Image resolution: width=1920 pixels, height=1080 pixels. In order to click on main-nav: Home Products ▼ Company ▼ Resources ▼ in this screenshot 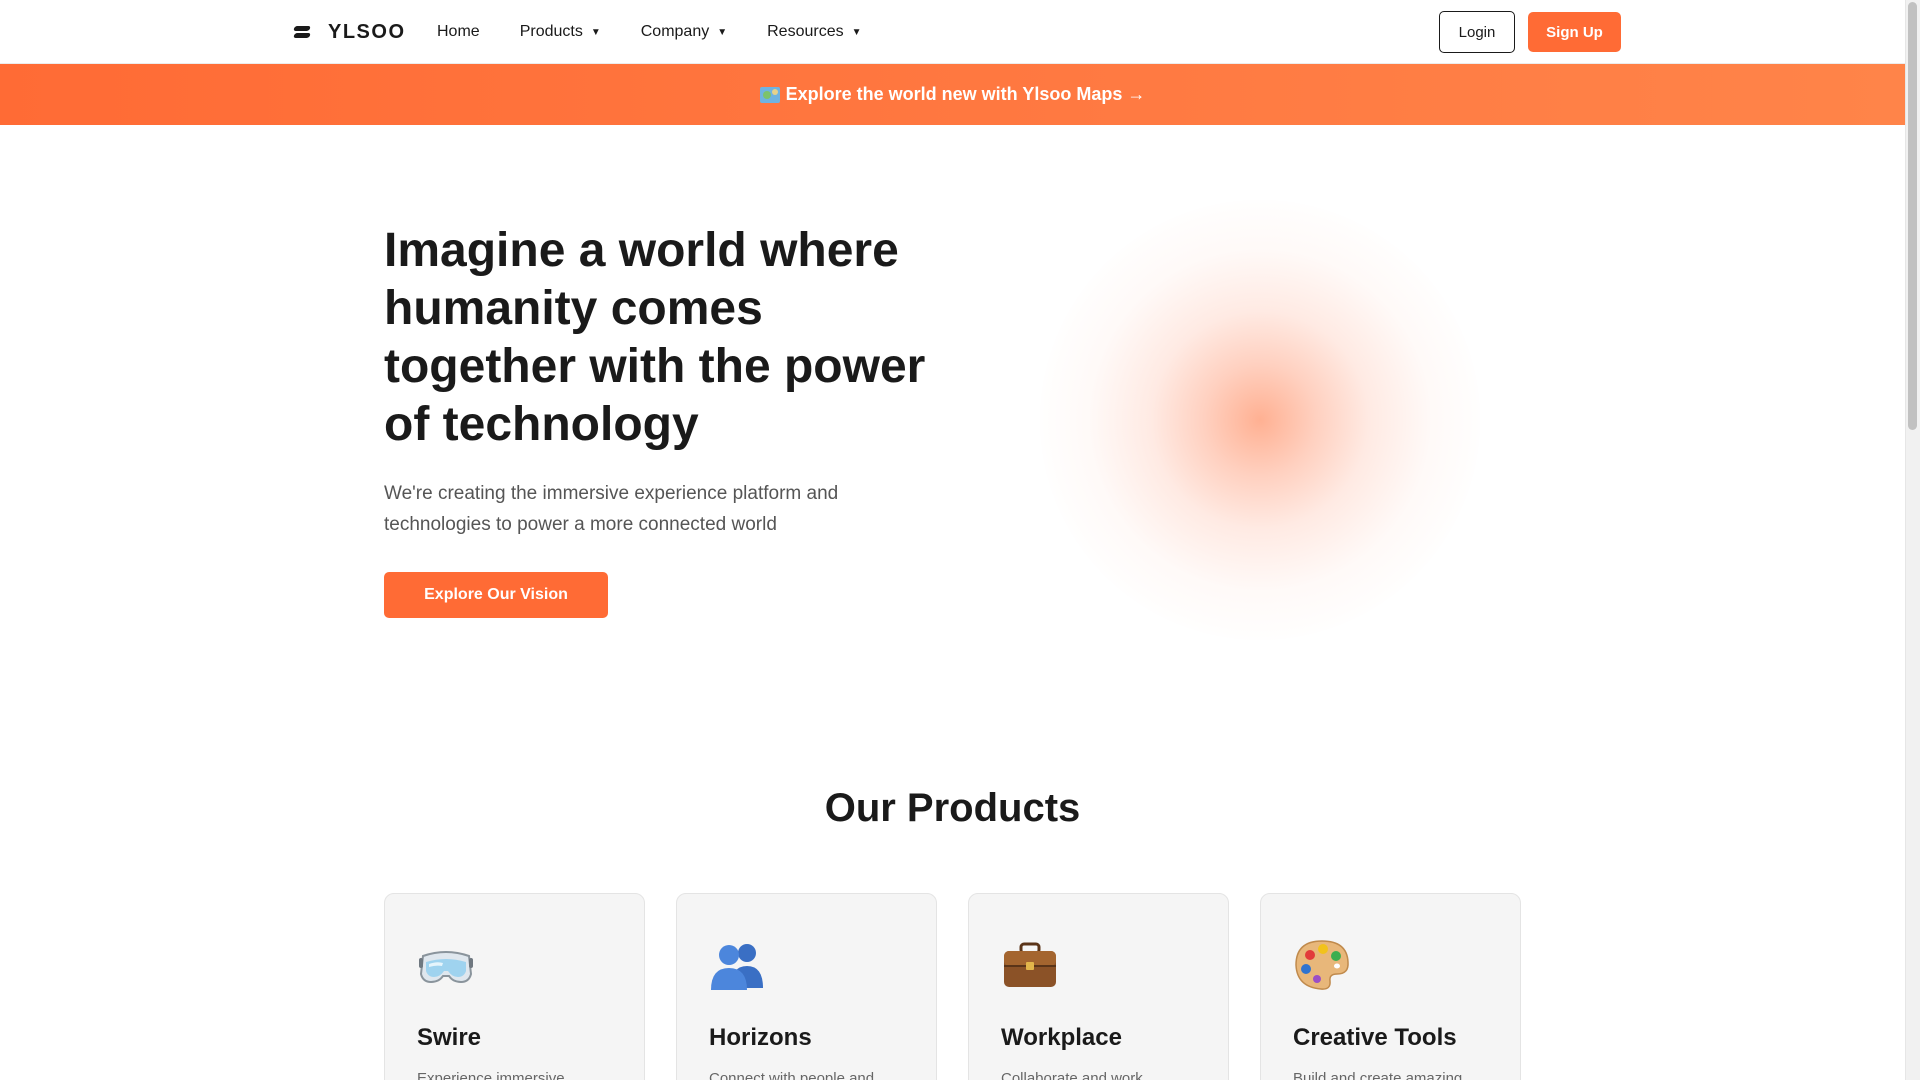, I will do `click(669, 32)`.